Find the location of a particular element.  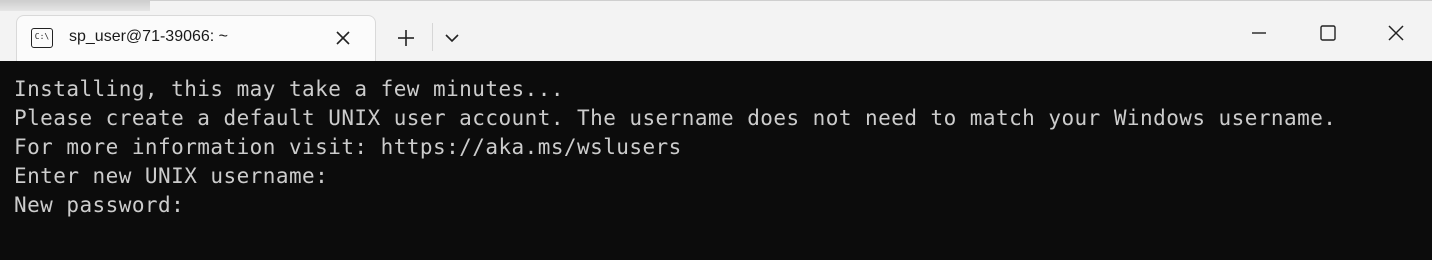

minimize-icon is located at coordinates (1259, 33).